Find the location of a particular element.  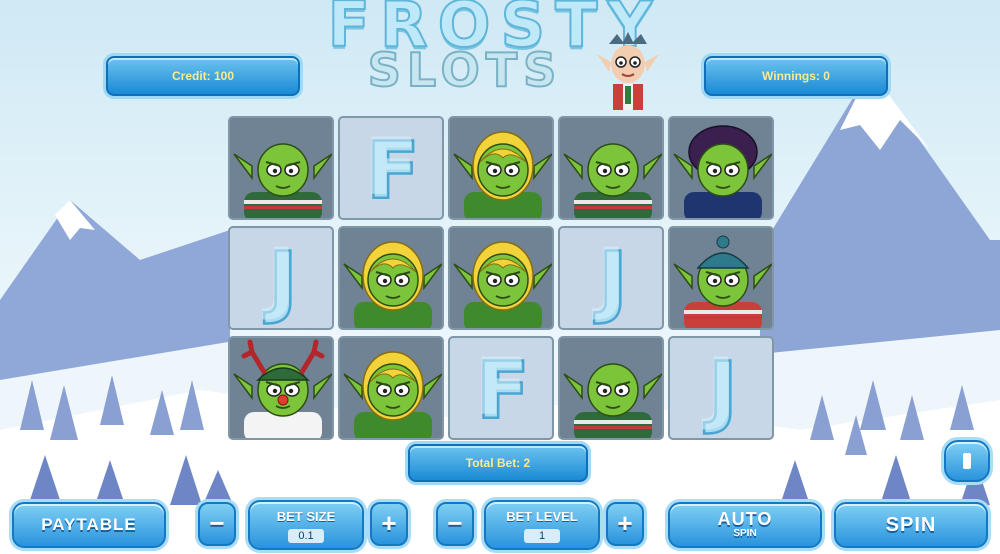

bet-size-control: BET SIZE 0.1 is located at coordinates (306, 525).